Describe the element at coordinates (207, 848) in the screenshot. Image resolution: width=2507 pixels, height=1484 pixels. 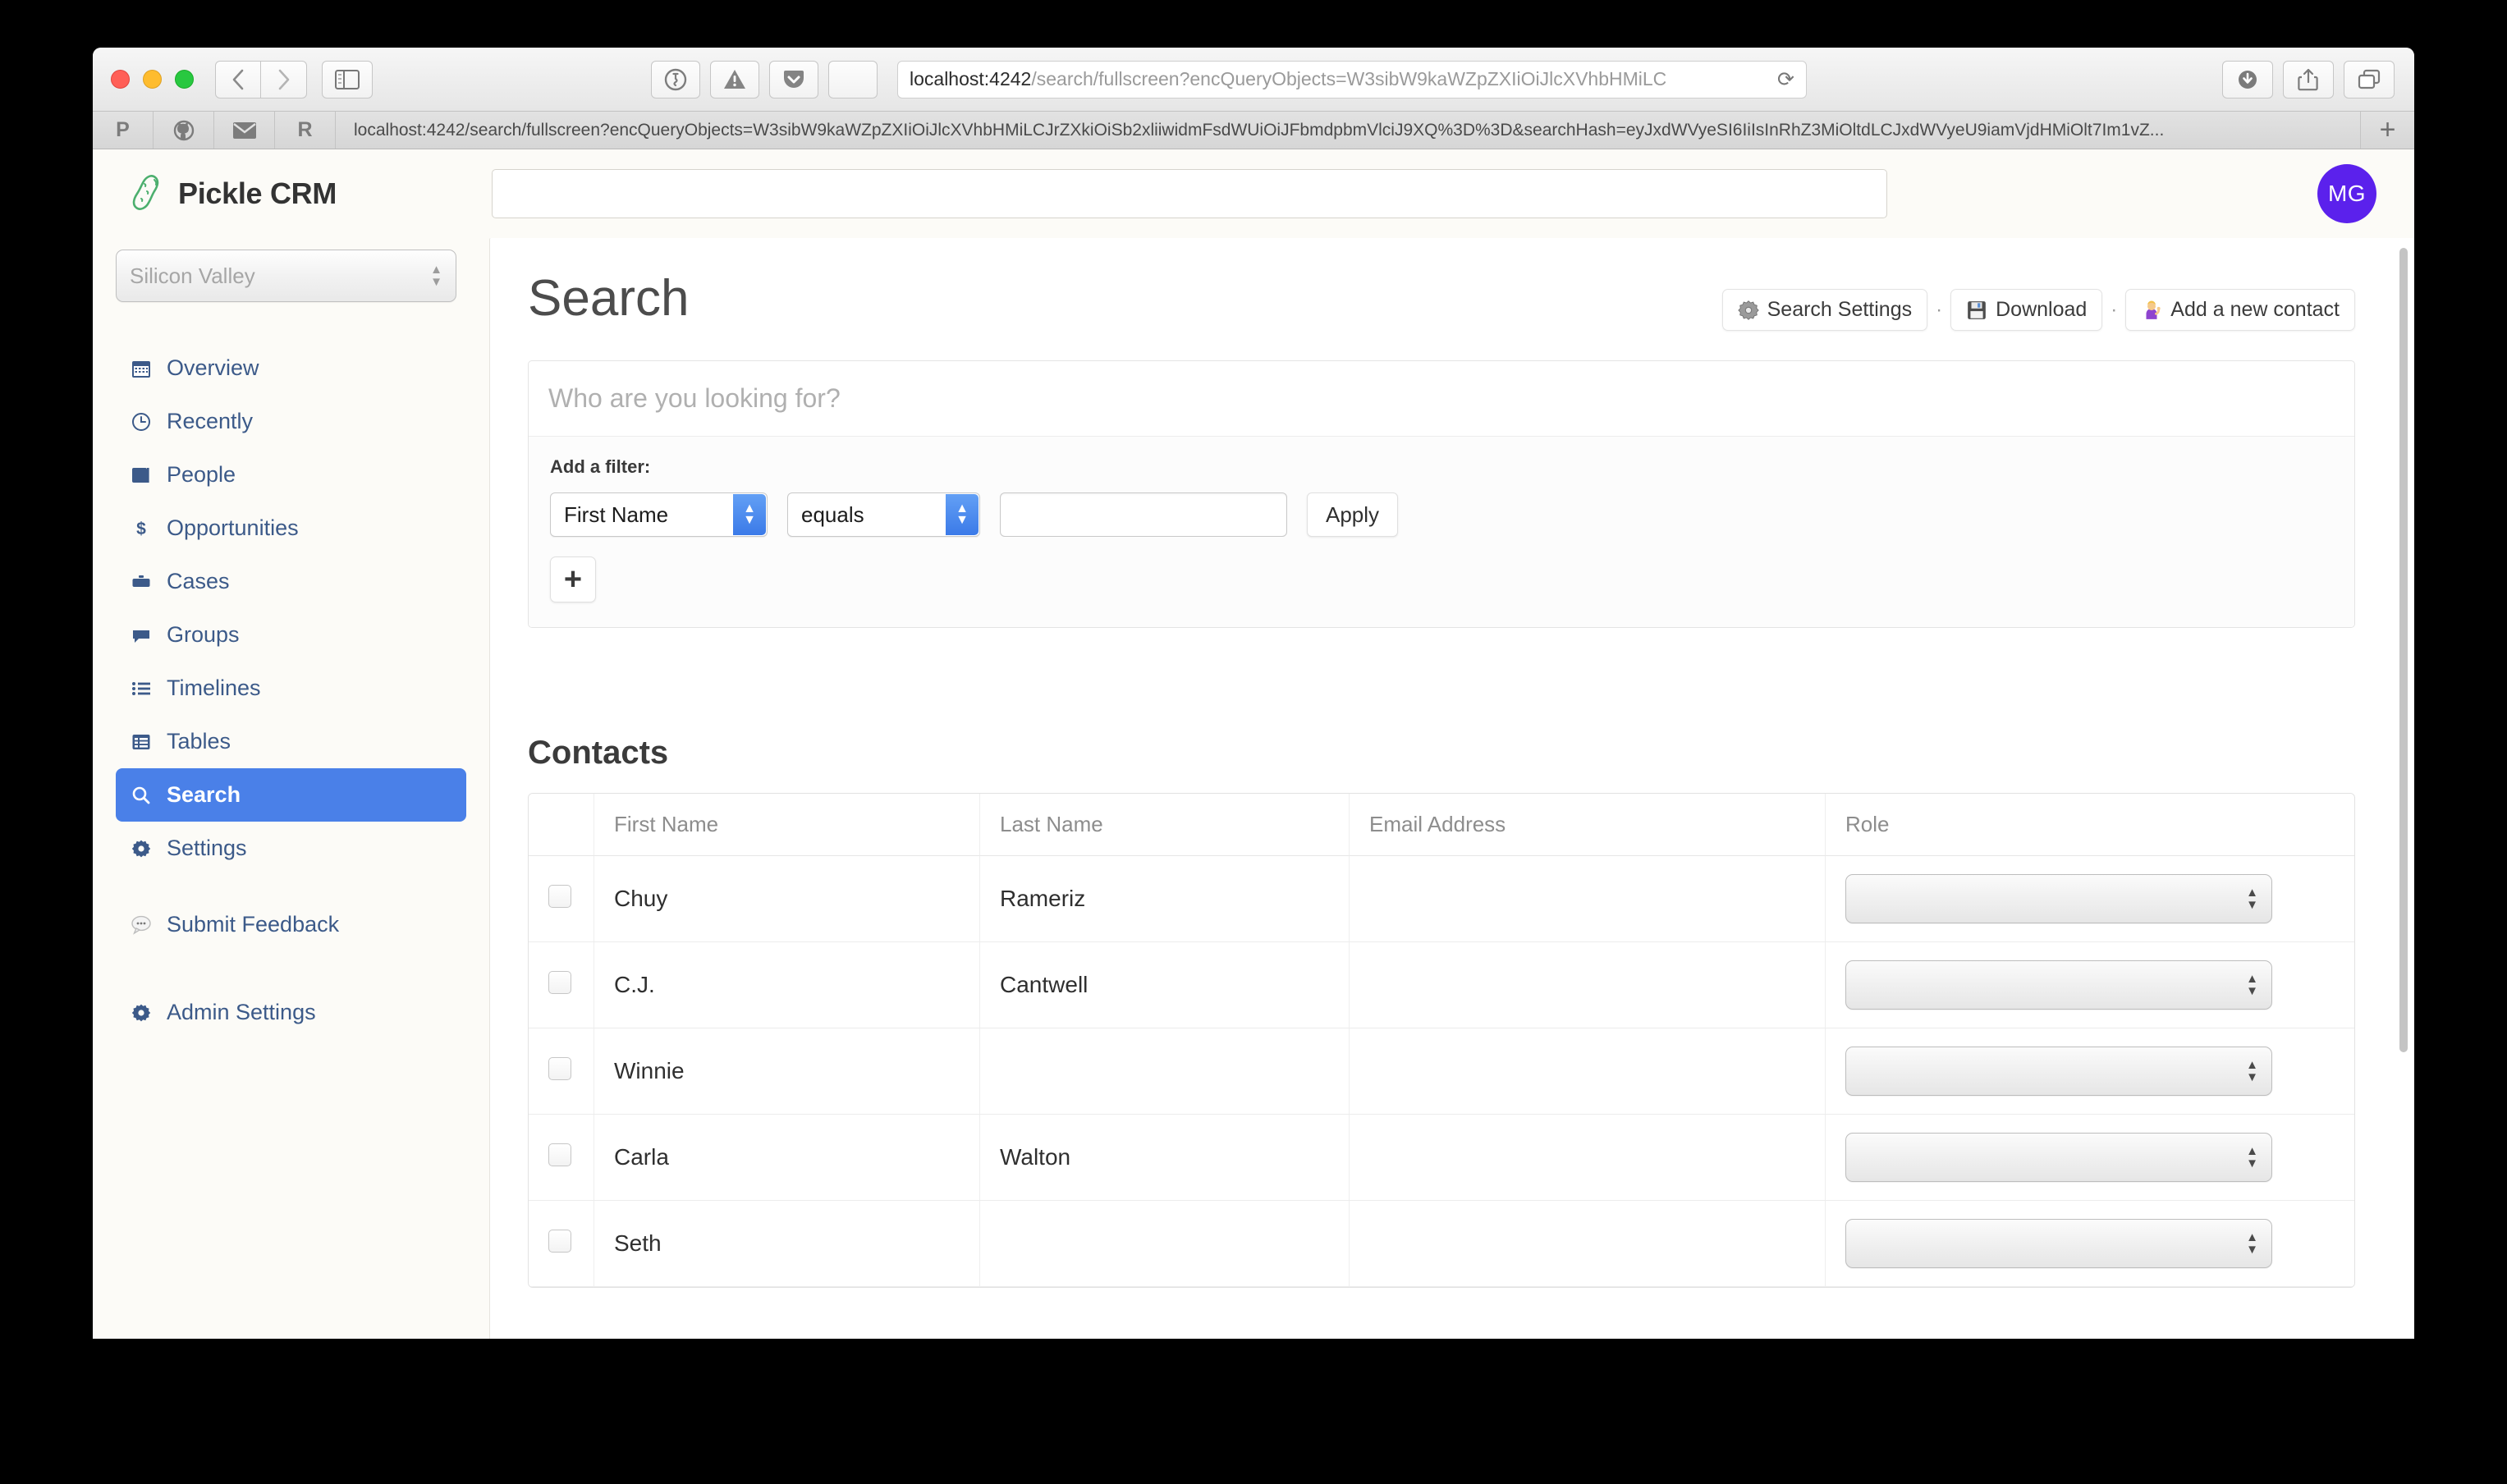
I see `sidebar-item-label: Settings` at that location.